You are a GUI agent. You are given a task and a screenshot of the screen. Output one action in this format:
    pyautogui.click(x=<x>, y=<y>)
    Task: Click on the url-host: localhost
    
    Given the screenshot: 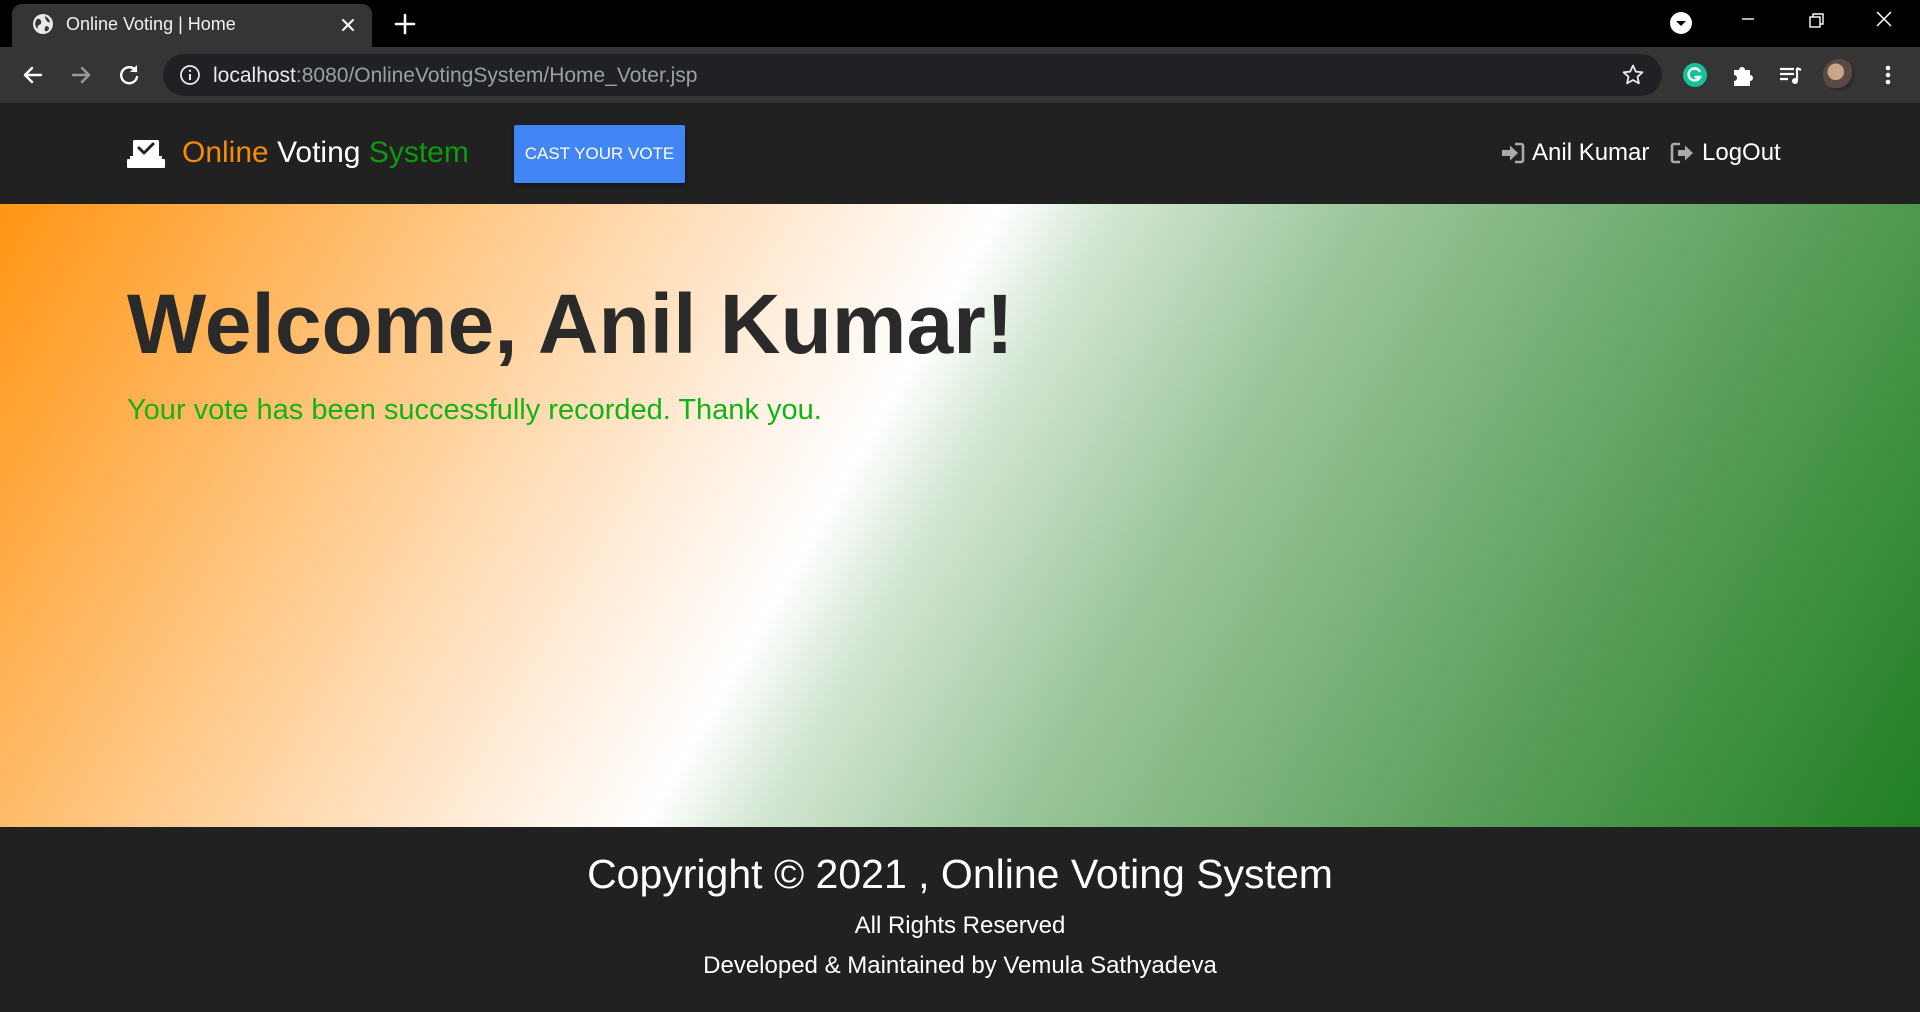 What is the action you would take?
    pyautogui.click(x=254, y=75)
    